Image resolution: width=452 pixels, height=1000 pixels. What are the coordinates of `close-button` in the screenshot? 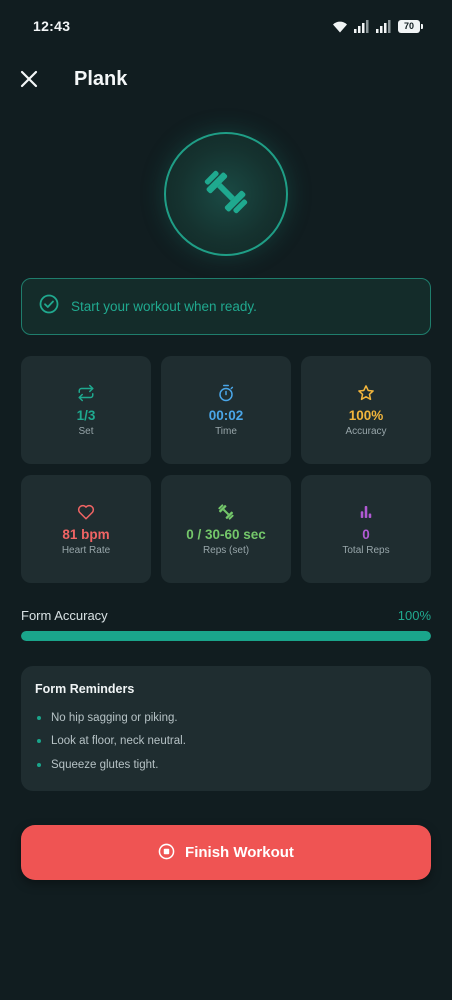 It's located at (29, 81).